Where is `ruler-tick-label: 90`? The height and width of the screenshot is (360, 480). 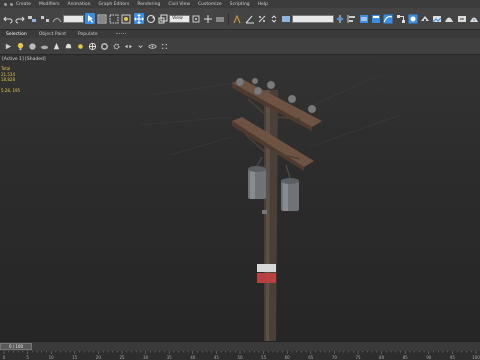
ruler-tick-label: 90 is located at coordinates (429, 357).